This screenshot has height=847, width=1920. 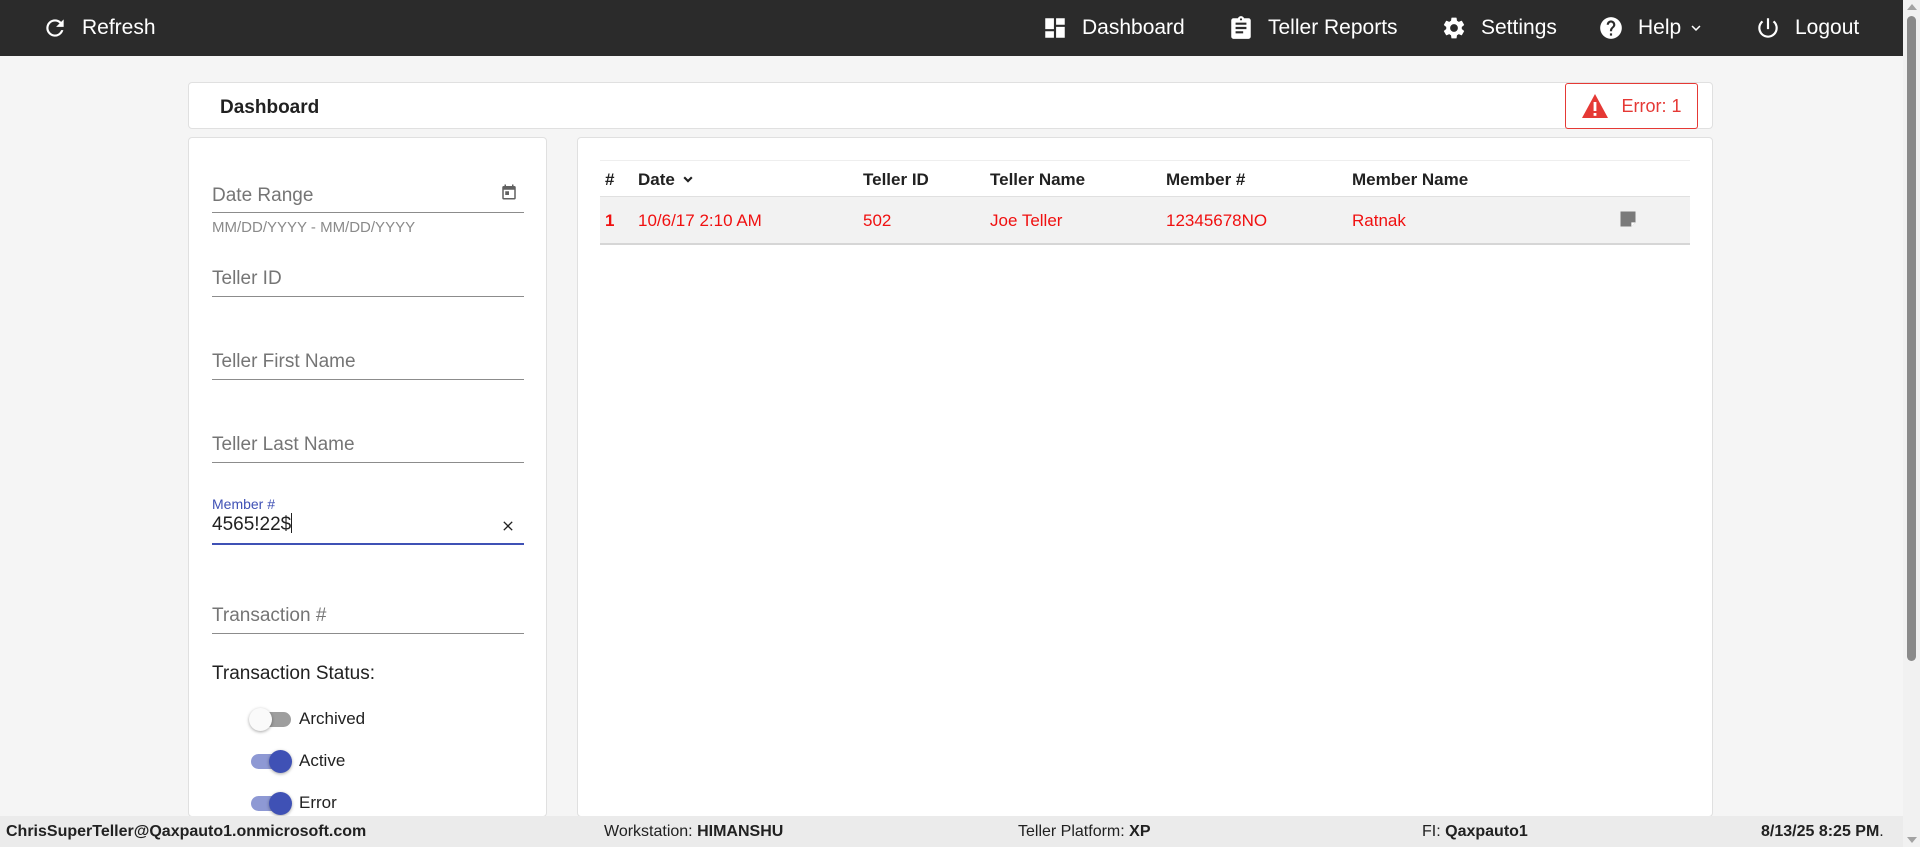 What do you see at coordinates (896, 180) in the screenshot?
I see `column-header-teller-id: Teller ID` at bounding box center [896, 180].